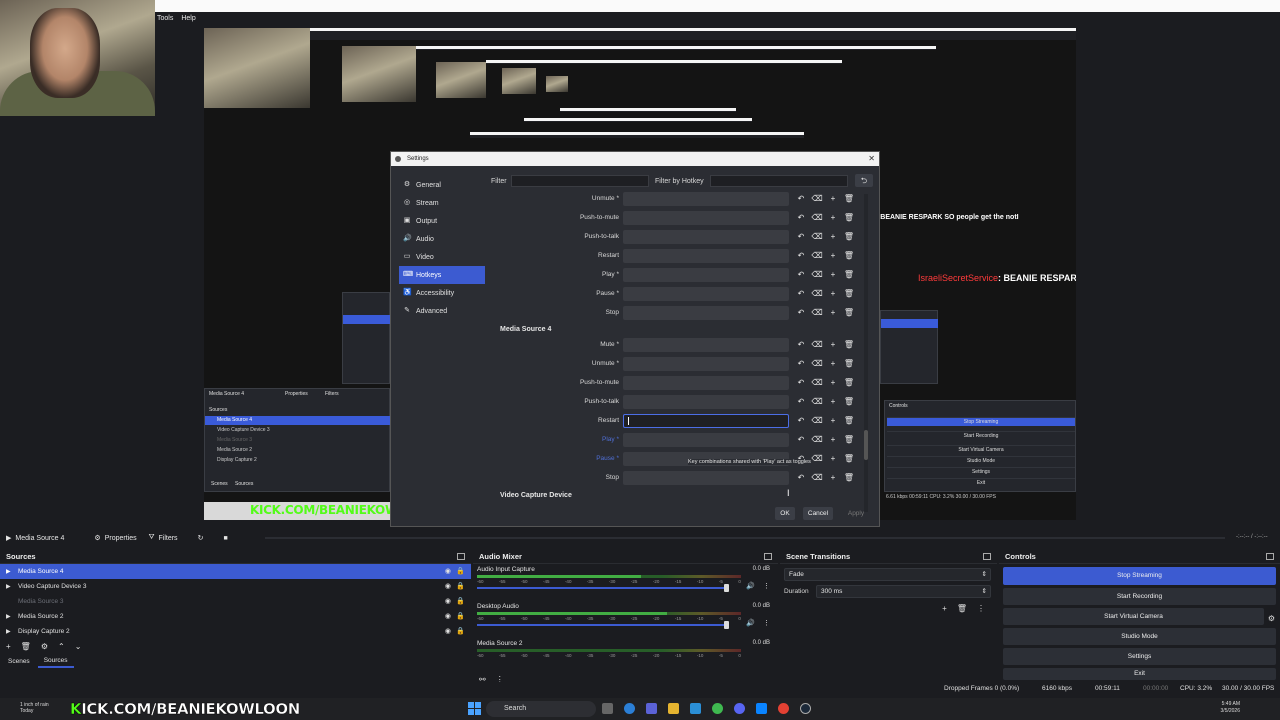 This screenshot has width=1280, height=720. Describe the element at coordinates (44, 646) in the screenshot. I see `gear-icon: ⚙` at that location.